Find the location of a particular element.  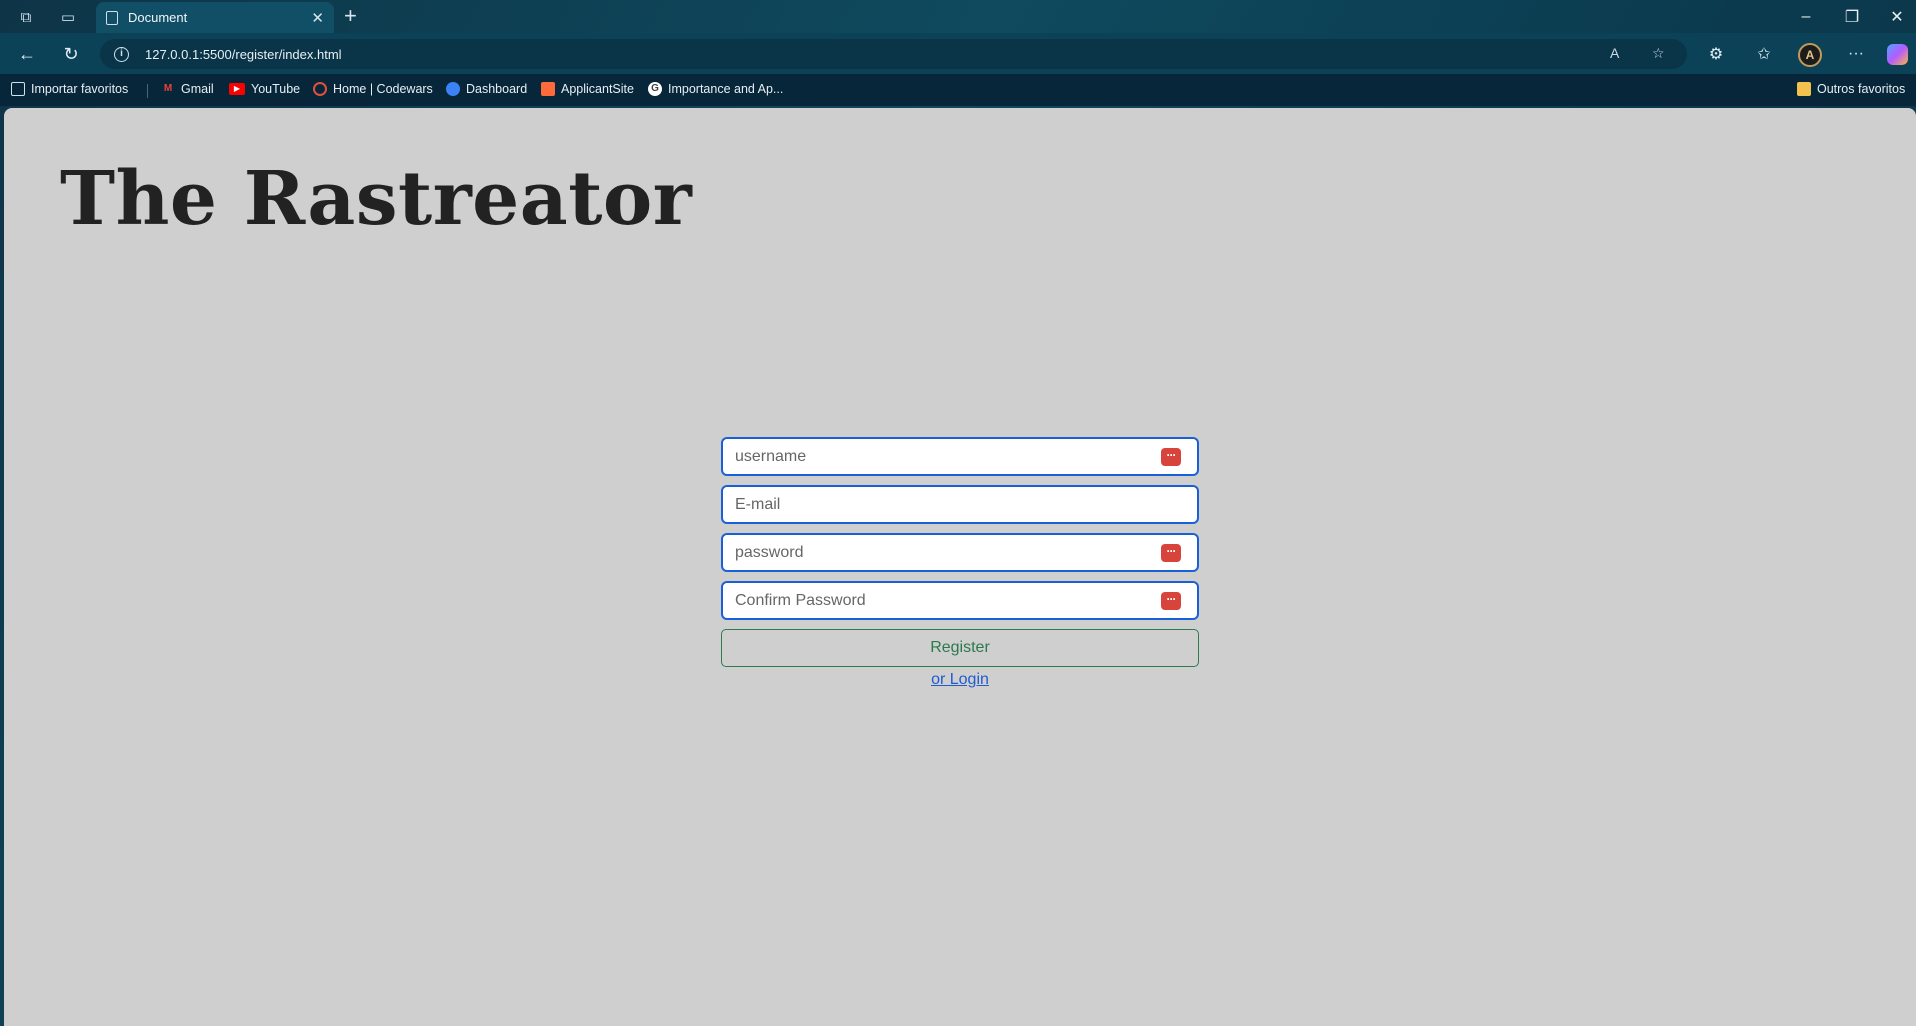

refresh-icon: ↻ is located at coordinates (71, 54).